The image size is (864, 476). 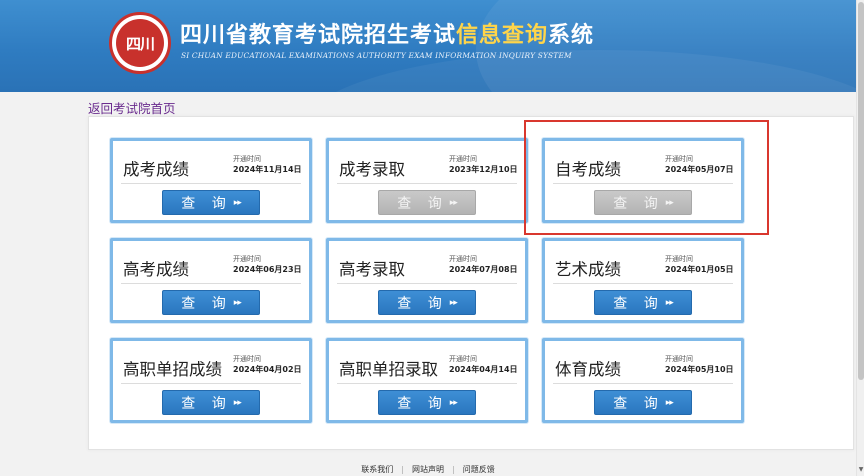 I want to click on open-time-date: 2024年11月14日, so click(x=267, y=169).